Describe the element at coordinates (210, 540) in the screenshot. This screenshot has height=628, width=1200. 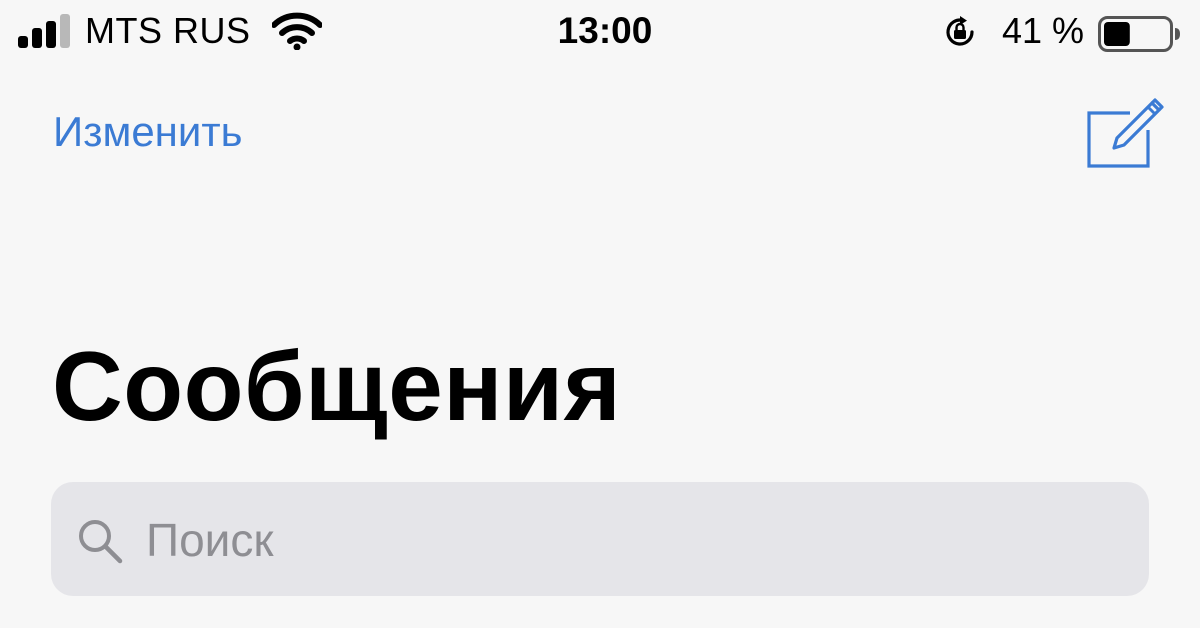
I see `search-placeholder: Поиск` at that location.